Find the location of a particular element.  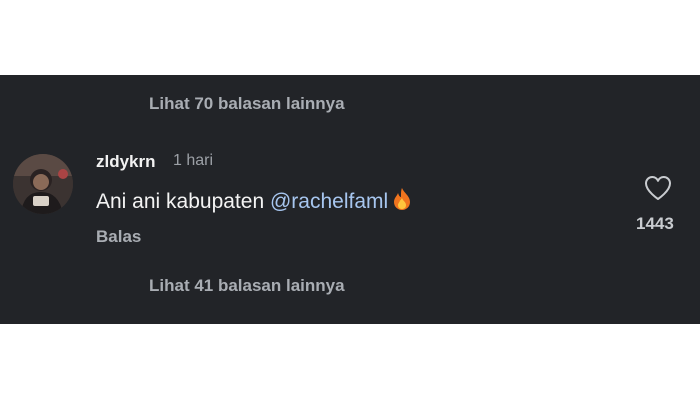

view-more-replies-top: Lihat 70 balasan lainnya is located at coordinates (247, 104).